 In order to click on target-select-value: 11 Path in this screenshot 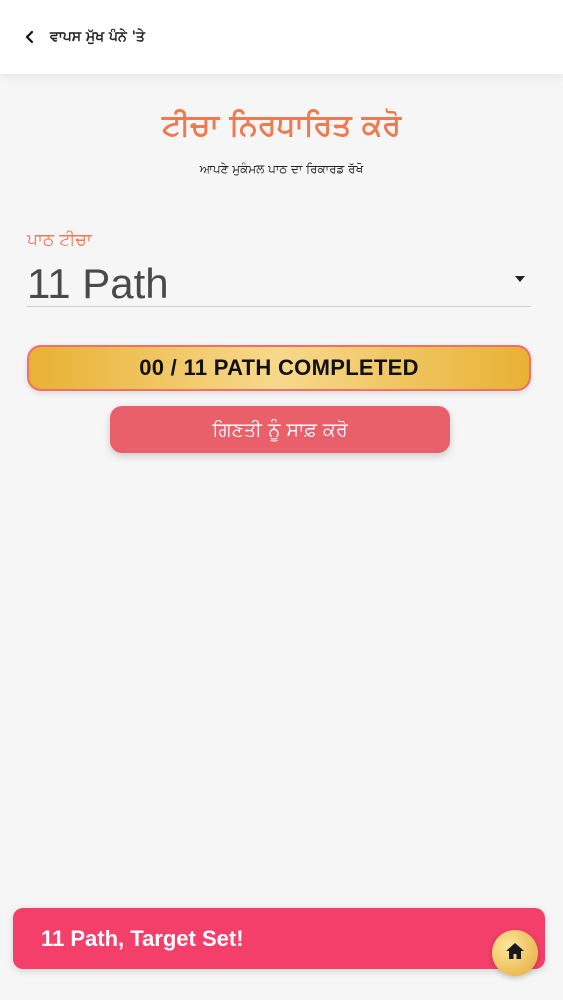, I will do `click(98, 283)`.